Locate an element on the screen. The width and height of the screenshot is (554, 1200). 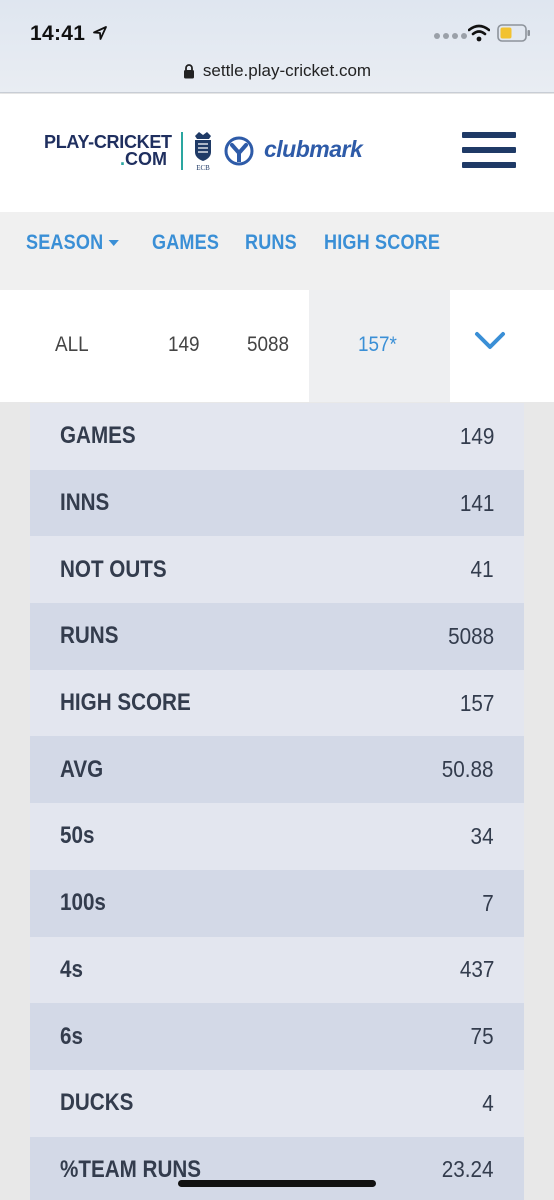
stat-label: 50s is located at coordinates (77, 836).